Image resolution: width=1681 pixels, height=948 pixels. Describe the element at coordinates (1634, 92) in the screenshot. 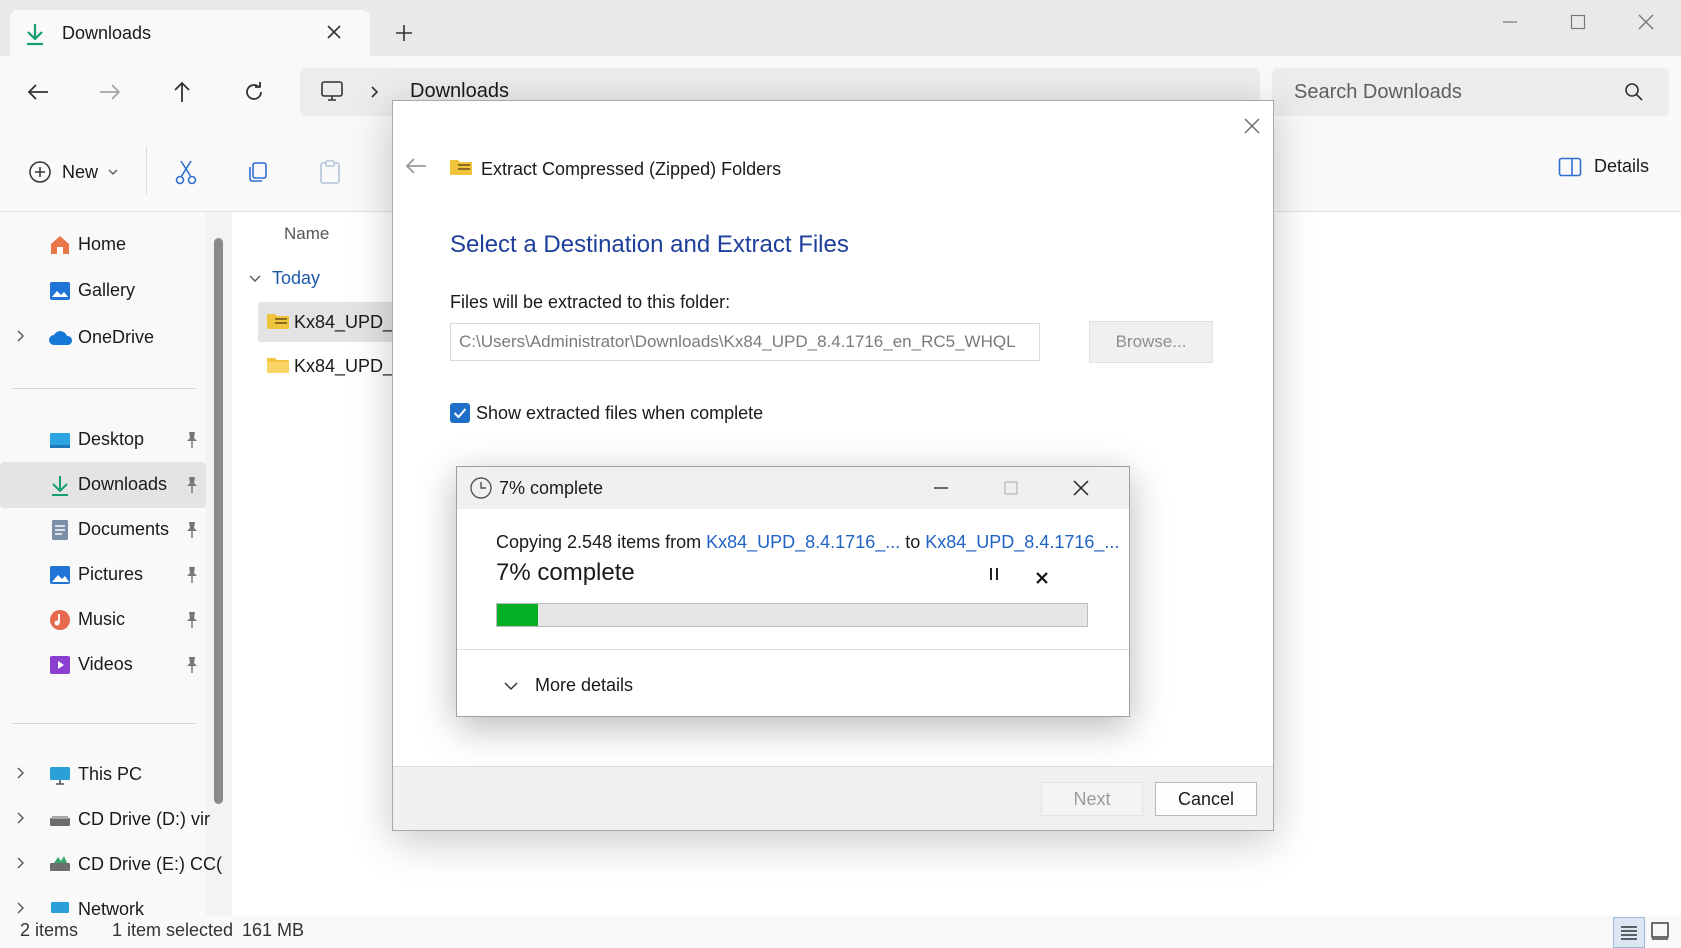

I see `search-icon` at that location.